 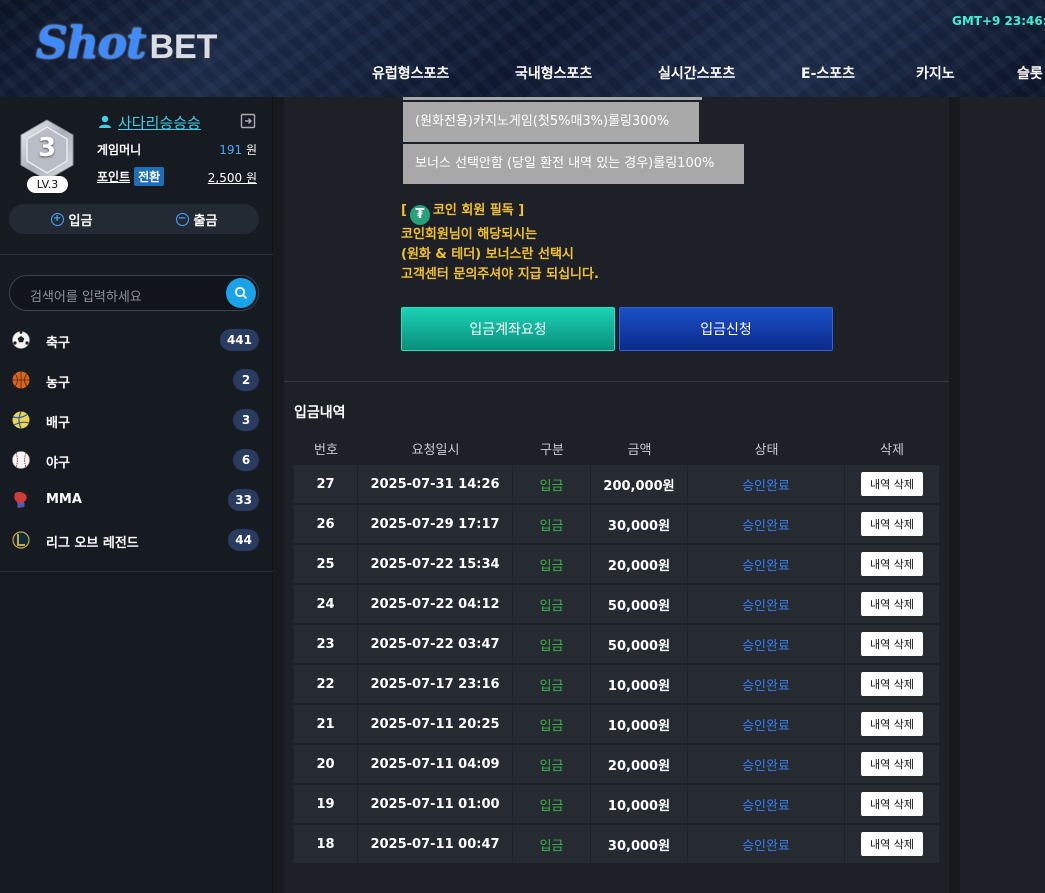 I want to click on nav-domestic-sports: 국내형스포츠, so click(x=586, y=73).